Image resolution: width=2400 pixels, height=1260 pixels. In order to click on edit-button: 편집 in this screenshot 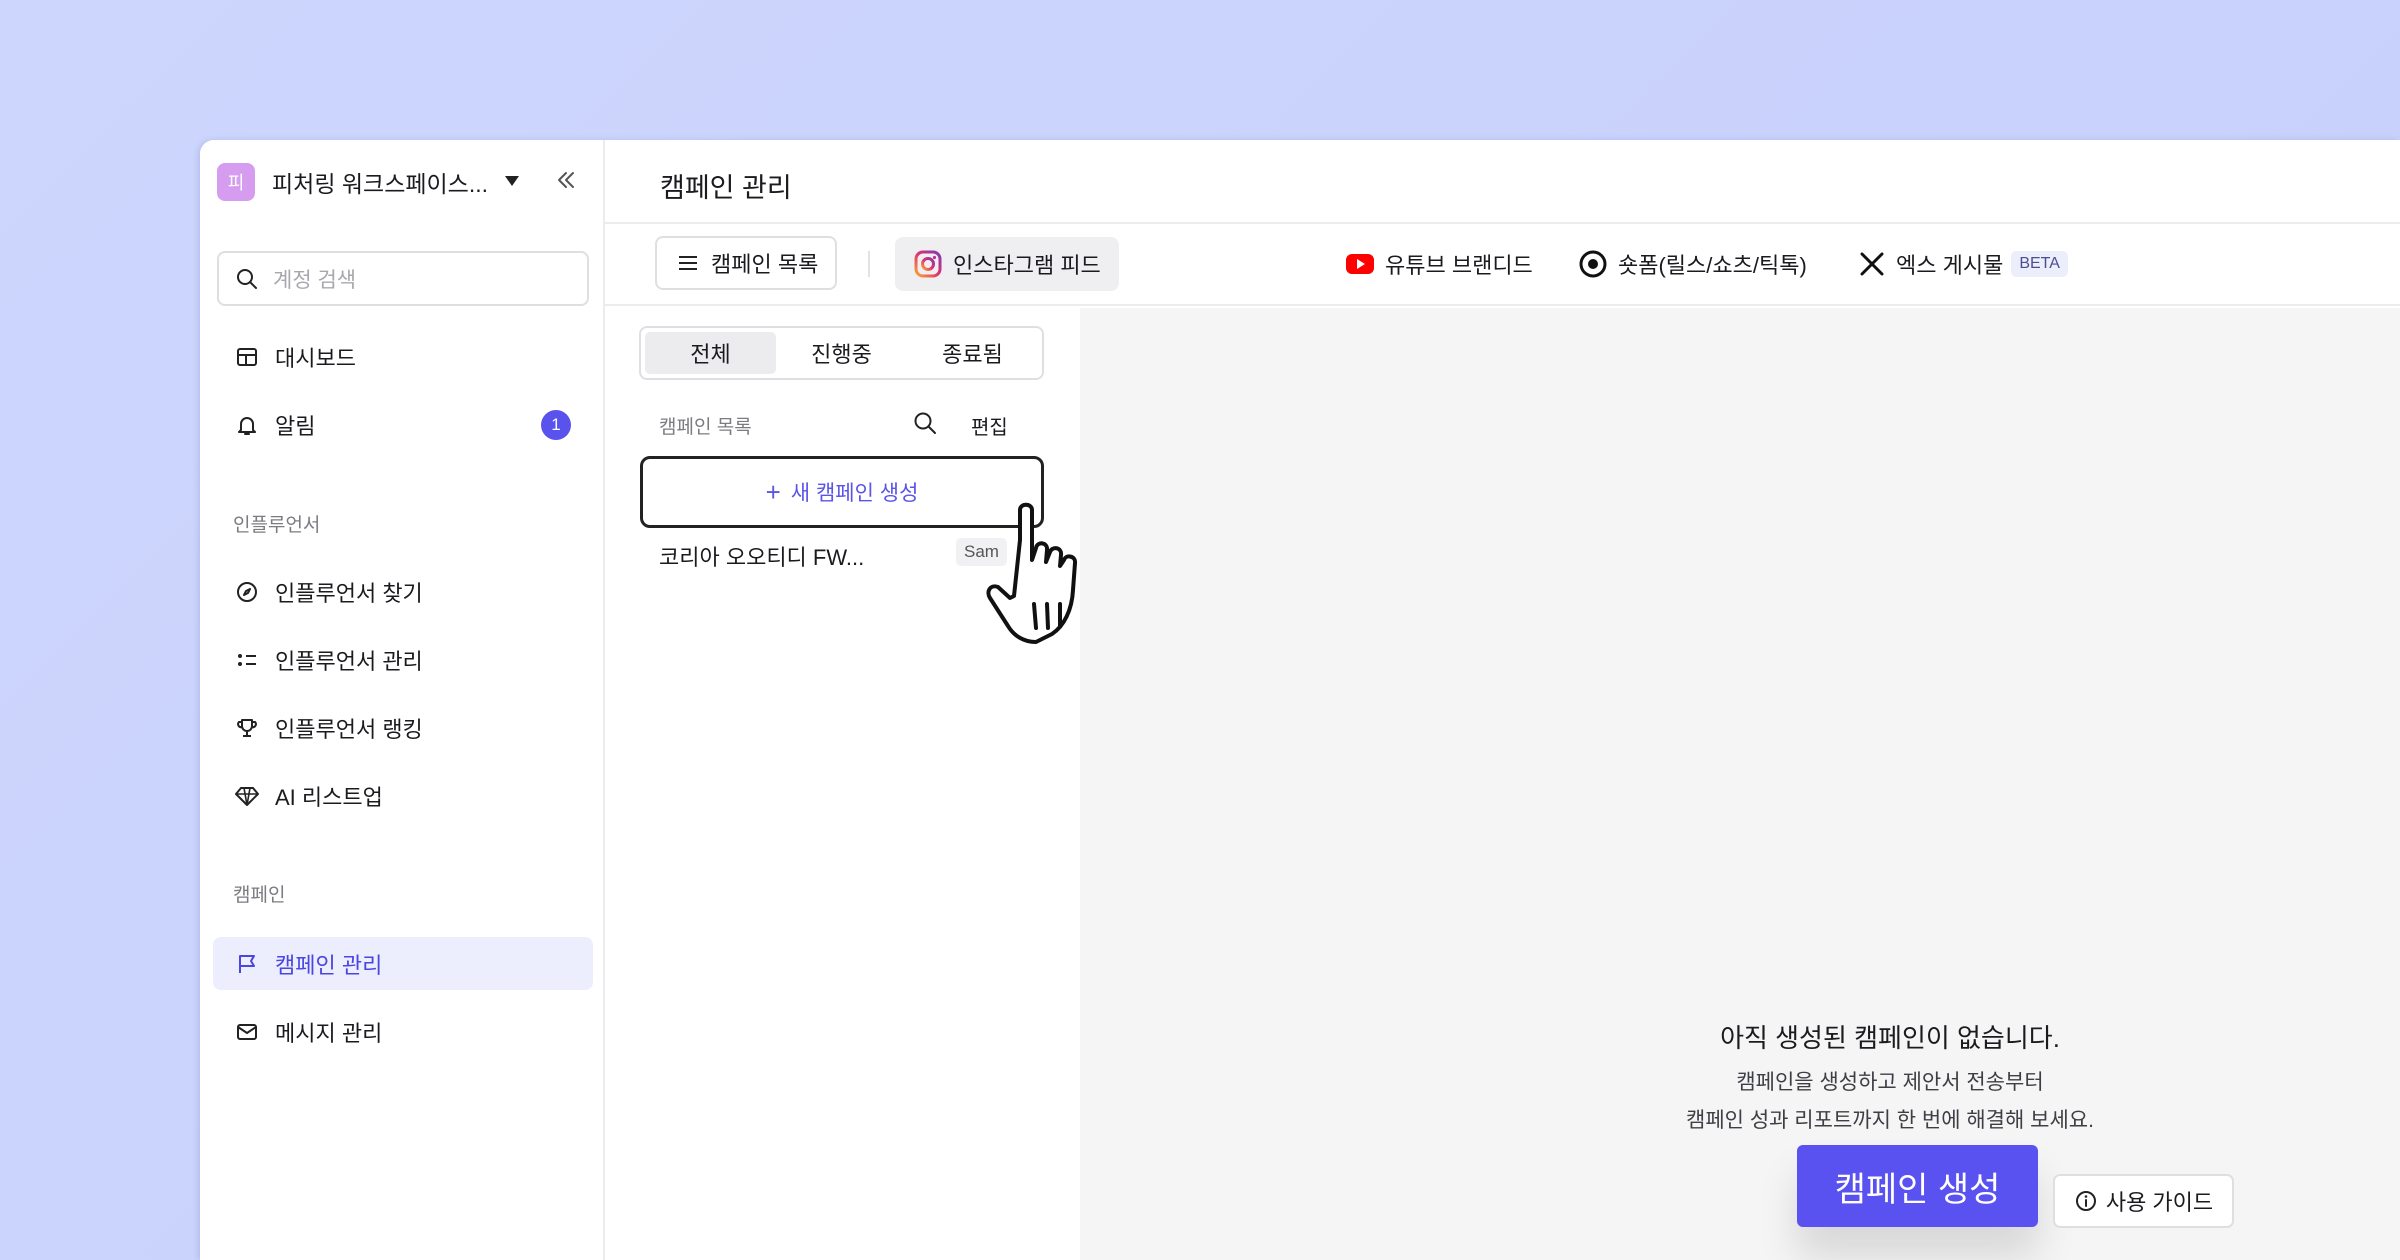, I will do `click(989, 425)`.